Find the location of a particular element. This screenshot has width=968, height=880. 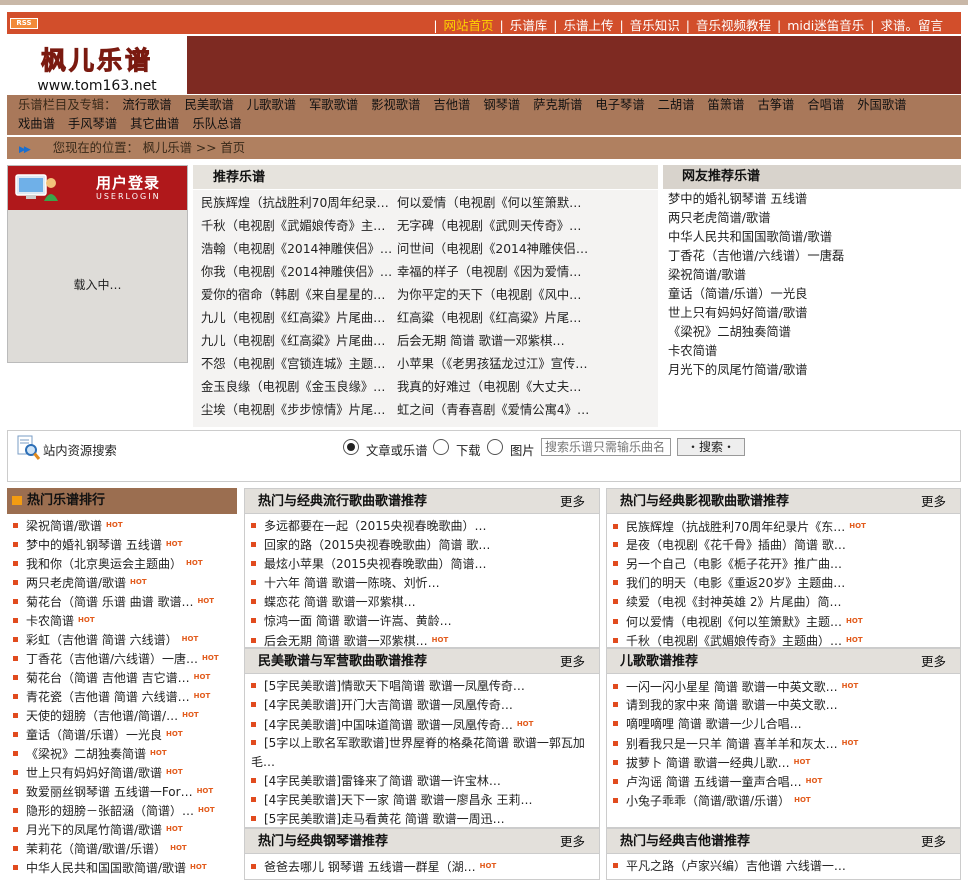

breadcrumb-site: 枫儿乐谱 is located at coordinates (167, 148).